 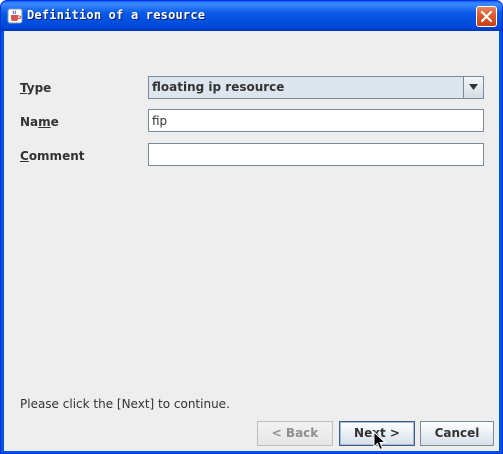 I want to click on cancel-button: Cancel, so click(x=457, y=433).